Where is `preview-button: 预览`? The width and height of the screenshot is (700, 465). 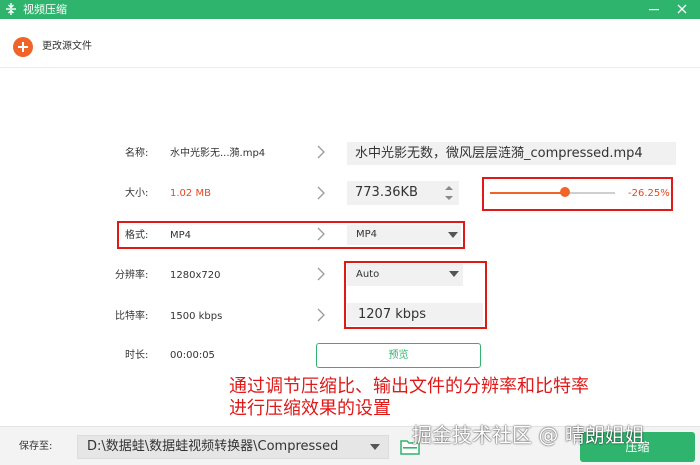 preview-button: 预览 is located at coordinates (398, 355).